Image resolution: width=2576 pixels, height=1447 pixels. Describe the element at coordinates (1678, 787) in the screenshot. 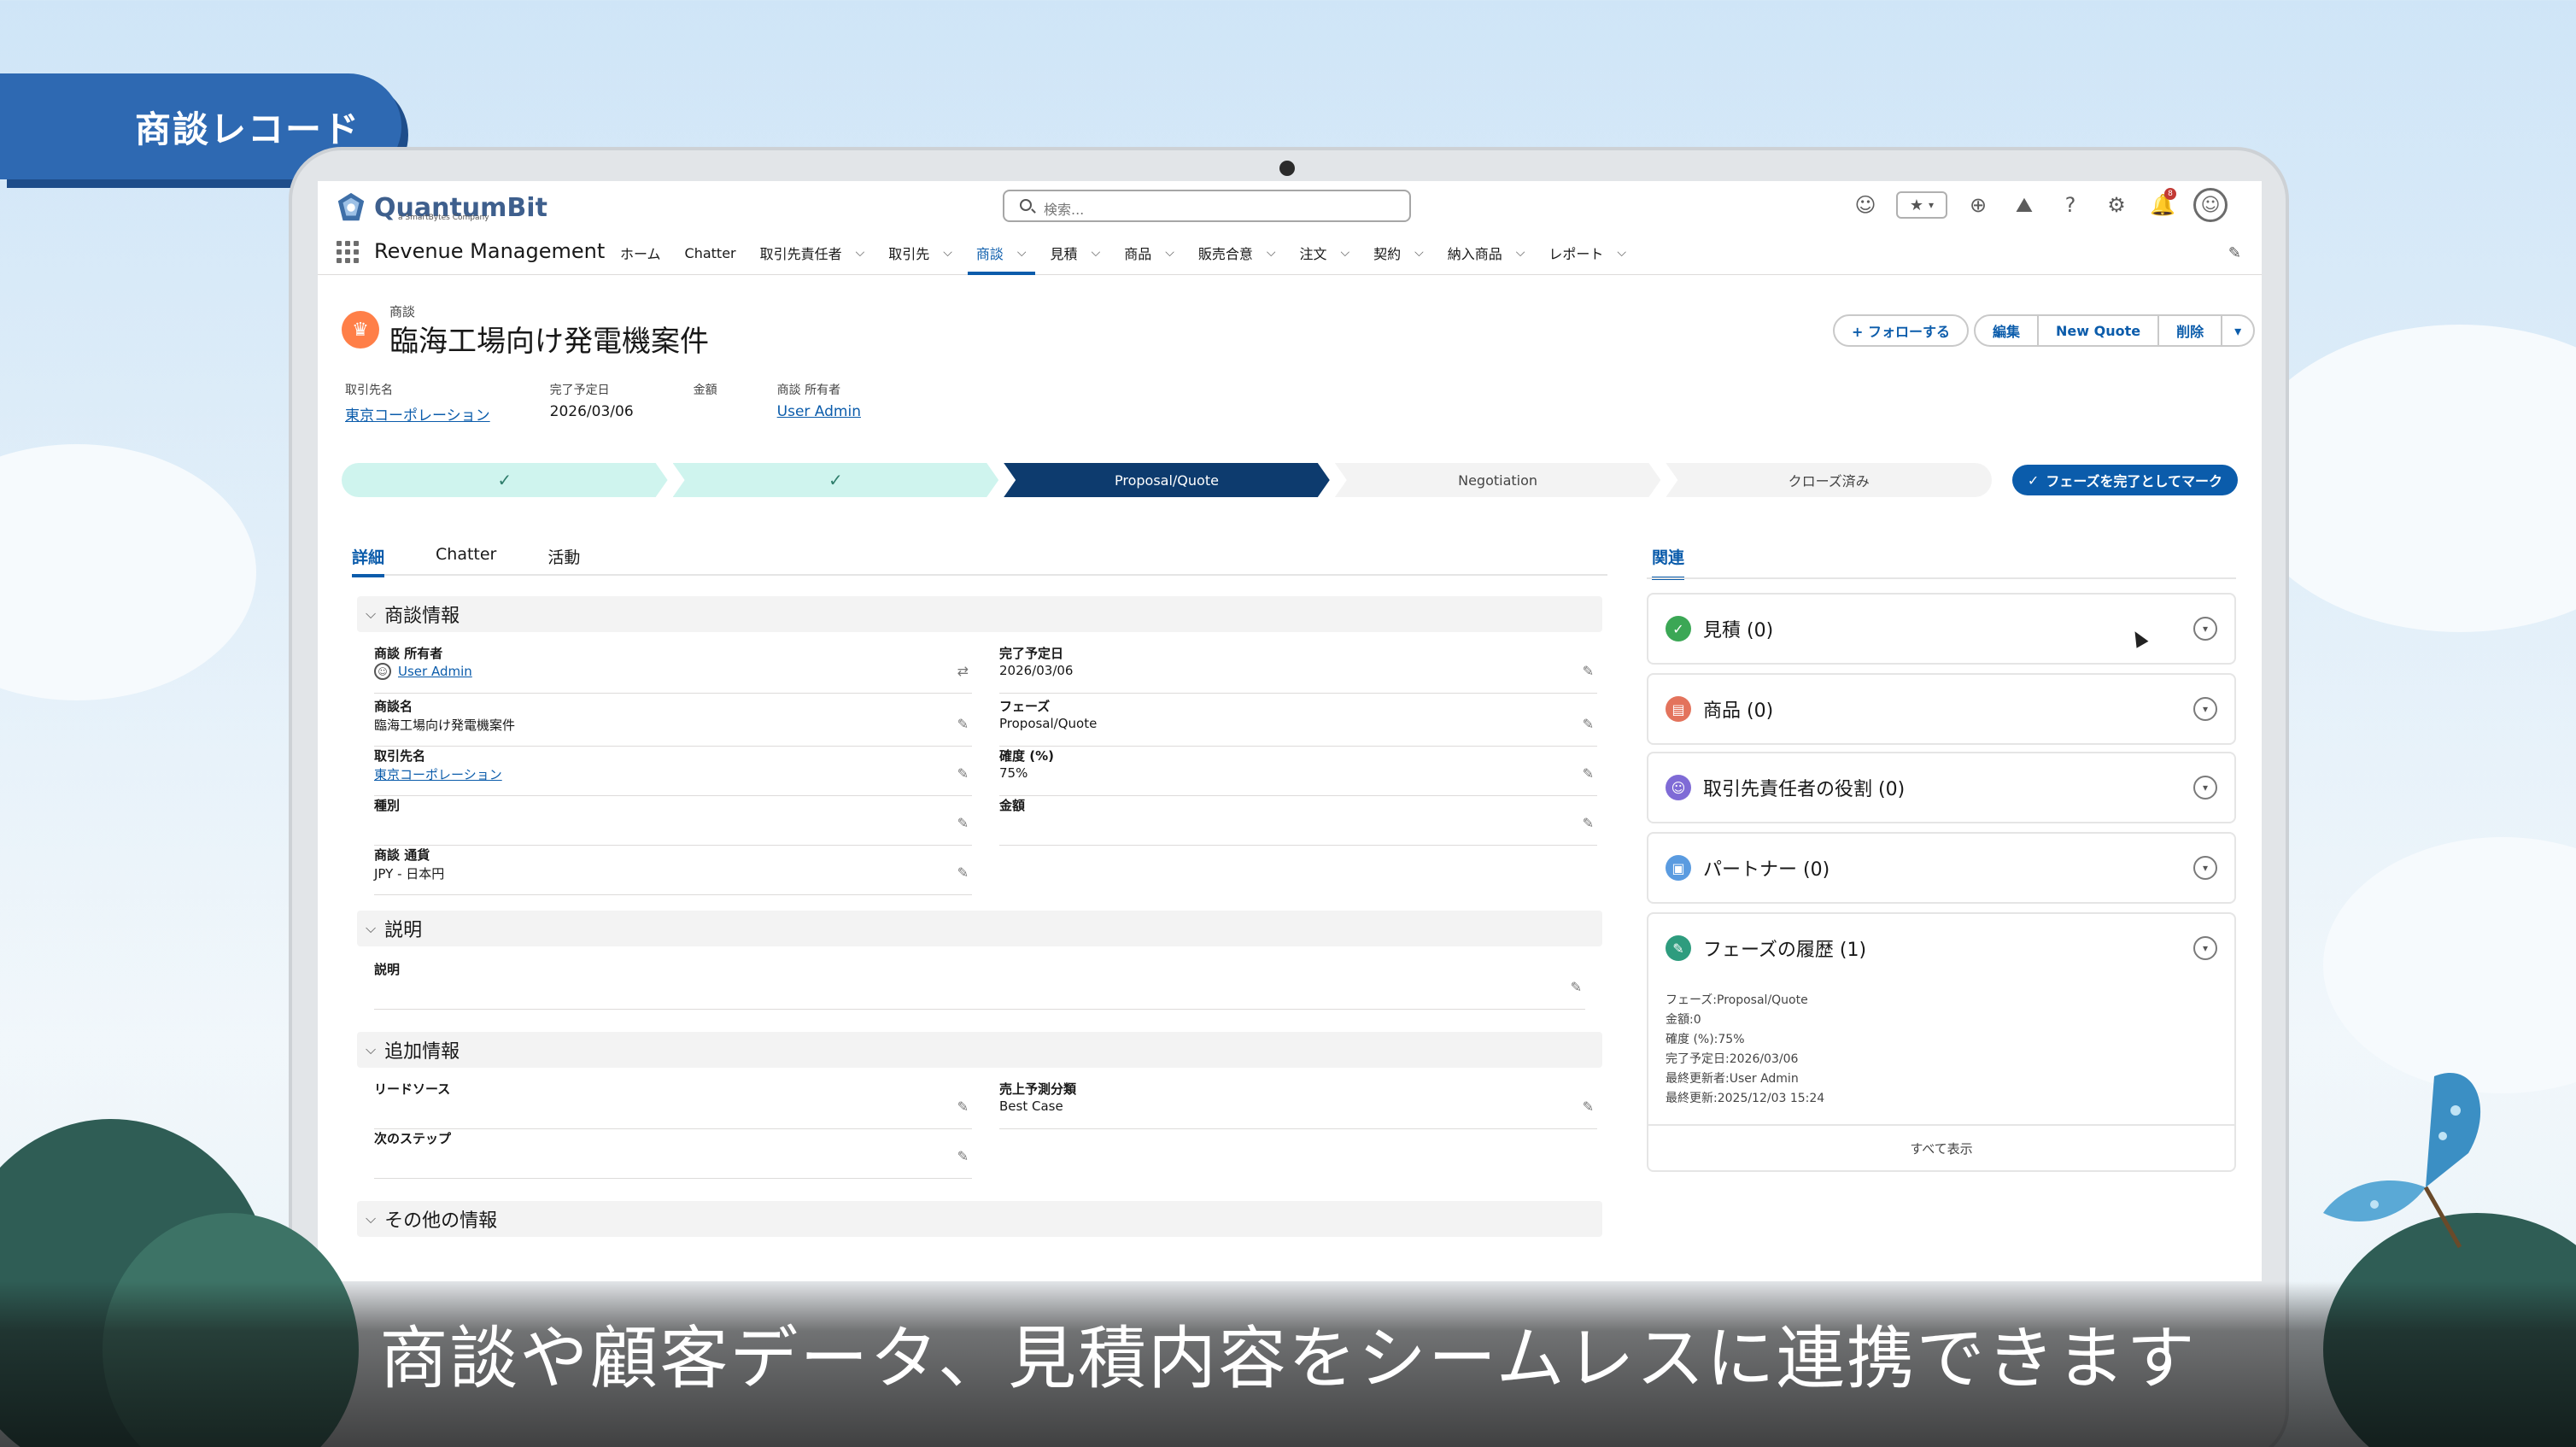

I see `contact-role-icon: ☺` at that location.